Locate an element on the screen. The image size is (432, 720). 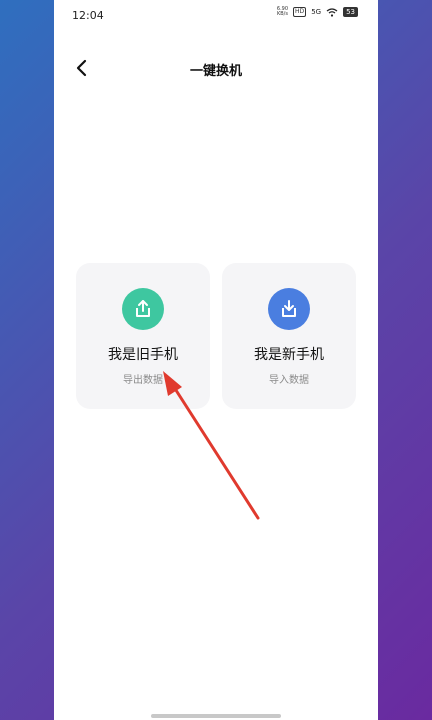
status-time: 12:04 is located at coordinates (88, 15).